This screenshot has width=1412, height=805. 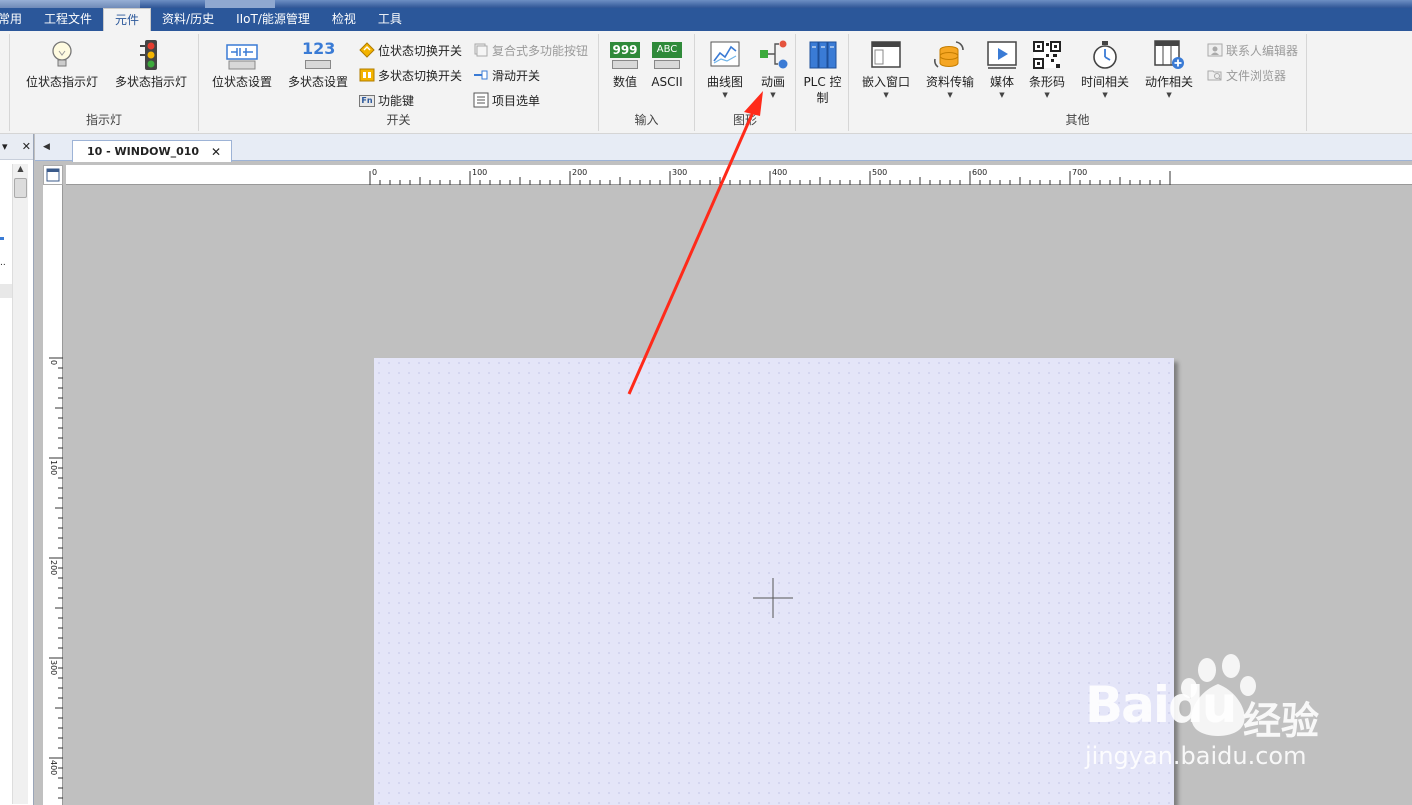 I want to click on tab-window-010: 10 - WINDOW_010 ✕, so click(x=152, y=151).